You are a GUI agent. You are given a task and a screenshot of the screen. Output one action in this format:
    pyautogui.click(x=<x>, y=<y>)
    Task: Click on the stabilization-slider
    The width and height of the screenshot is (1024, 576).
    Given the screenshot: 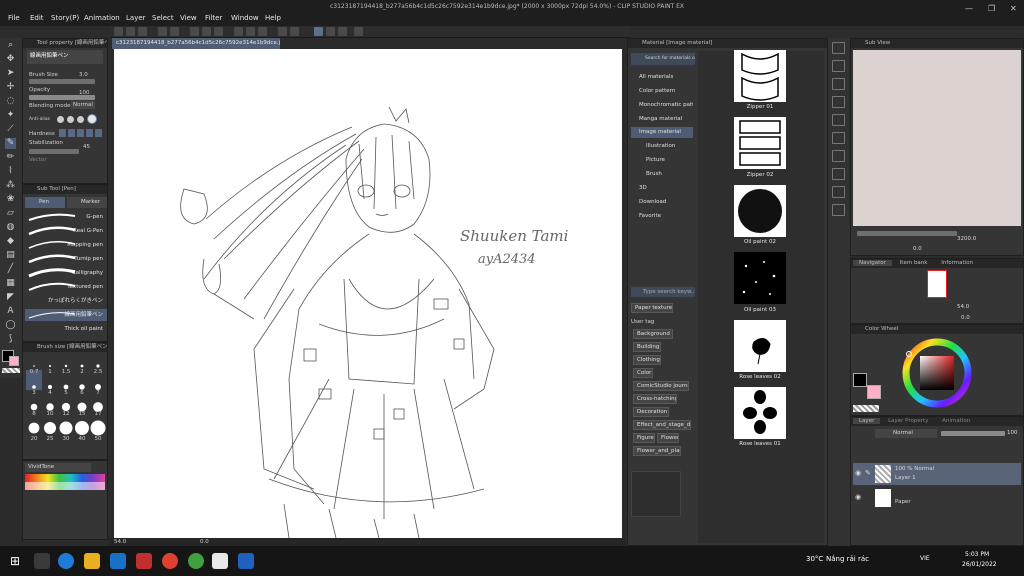 What is the action you would take?
    pyautogui.click(x=54, y=151)
    